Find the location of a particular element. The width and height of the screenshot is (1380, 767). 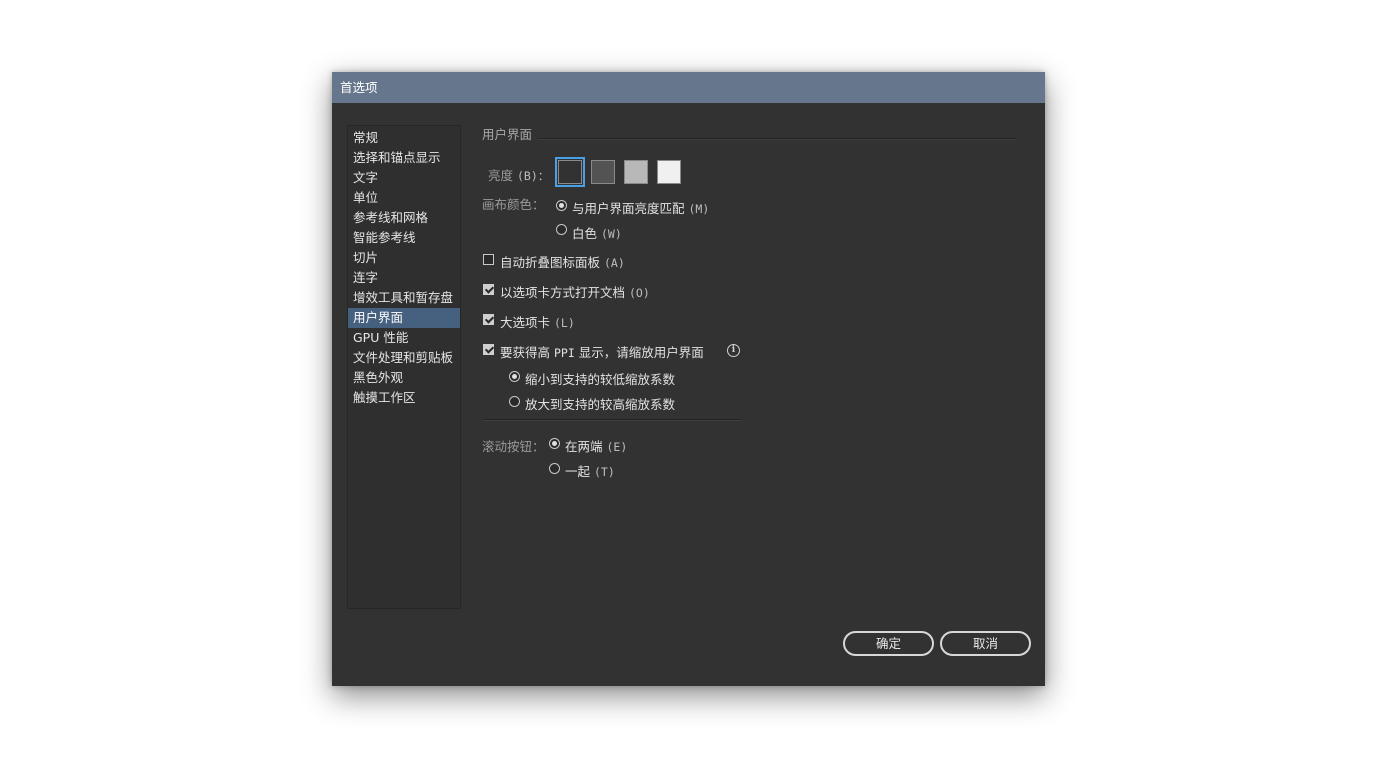

sidebar-item-gpu-performance: GPU 性能 is located at coordinates (404, 338).